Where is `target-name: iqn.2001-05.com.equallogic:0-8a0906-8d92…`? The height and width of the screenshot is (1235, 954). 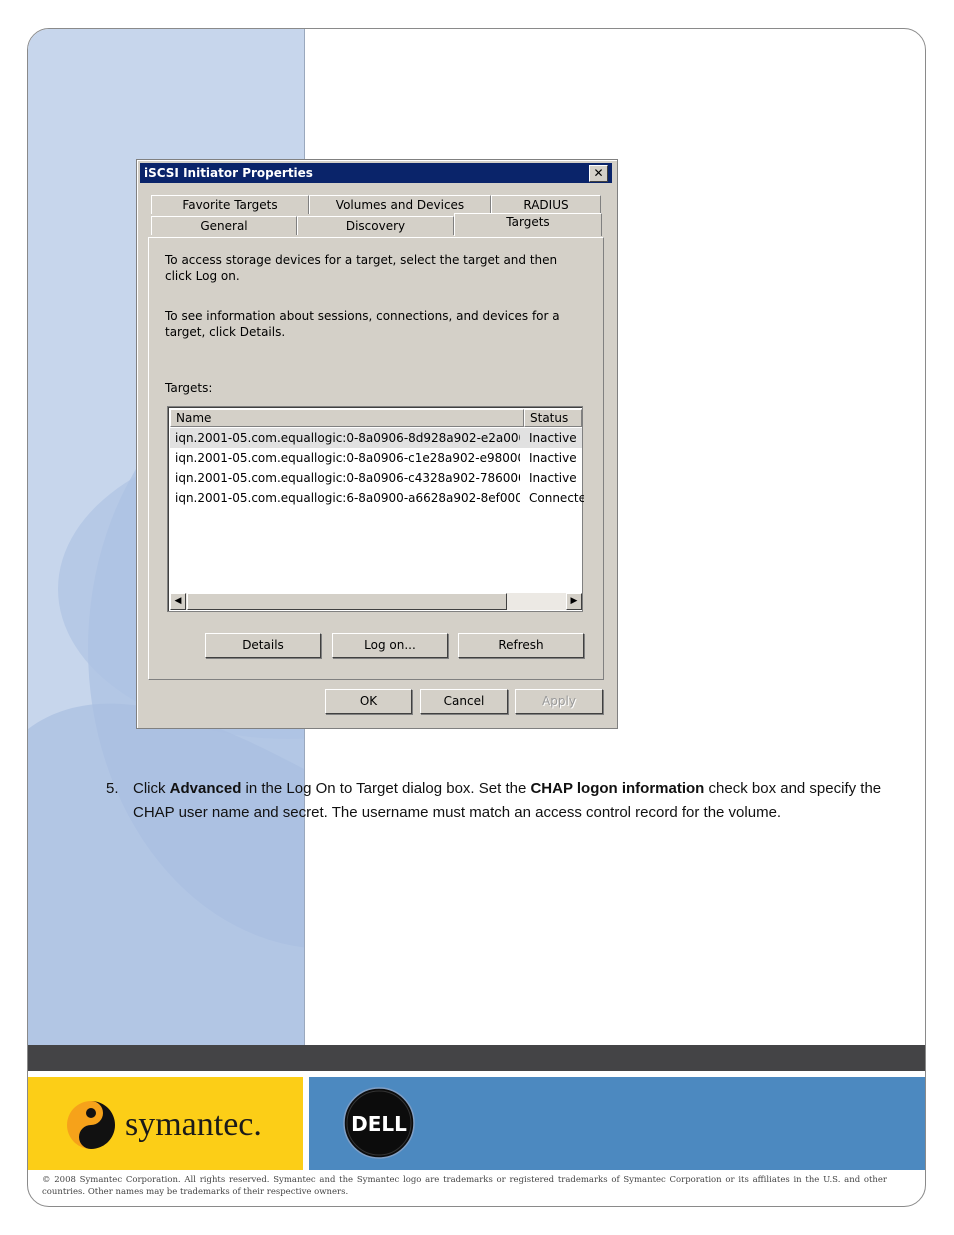 target-name: iqn.2001-05.com.equallogic:0-8a0906-8d92… is located at coordinates (347, 438).